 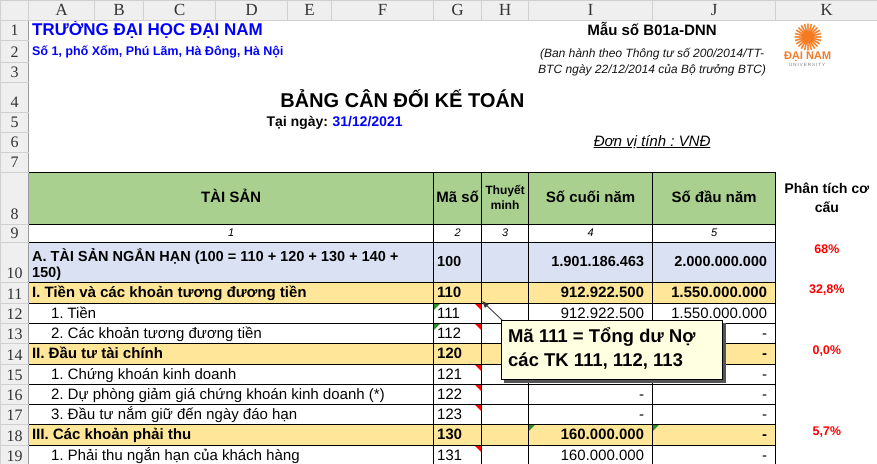 I want to click on column-header: A, so click(x=61, y=10).